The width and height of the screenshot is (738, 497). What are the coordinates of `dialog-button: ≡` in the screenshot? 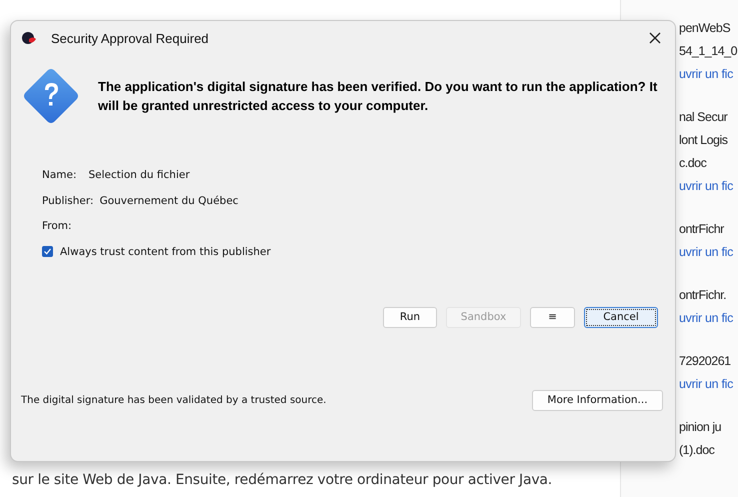 It's located at (552, 317).